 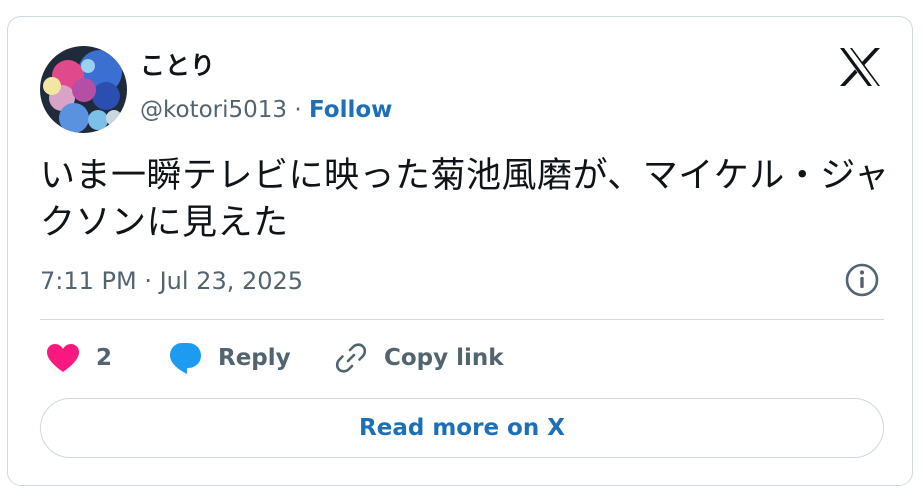 I want to click on copy-link-button: Copy link, so click(x=419, y=358).